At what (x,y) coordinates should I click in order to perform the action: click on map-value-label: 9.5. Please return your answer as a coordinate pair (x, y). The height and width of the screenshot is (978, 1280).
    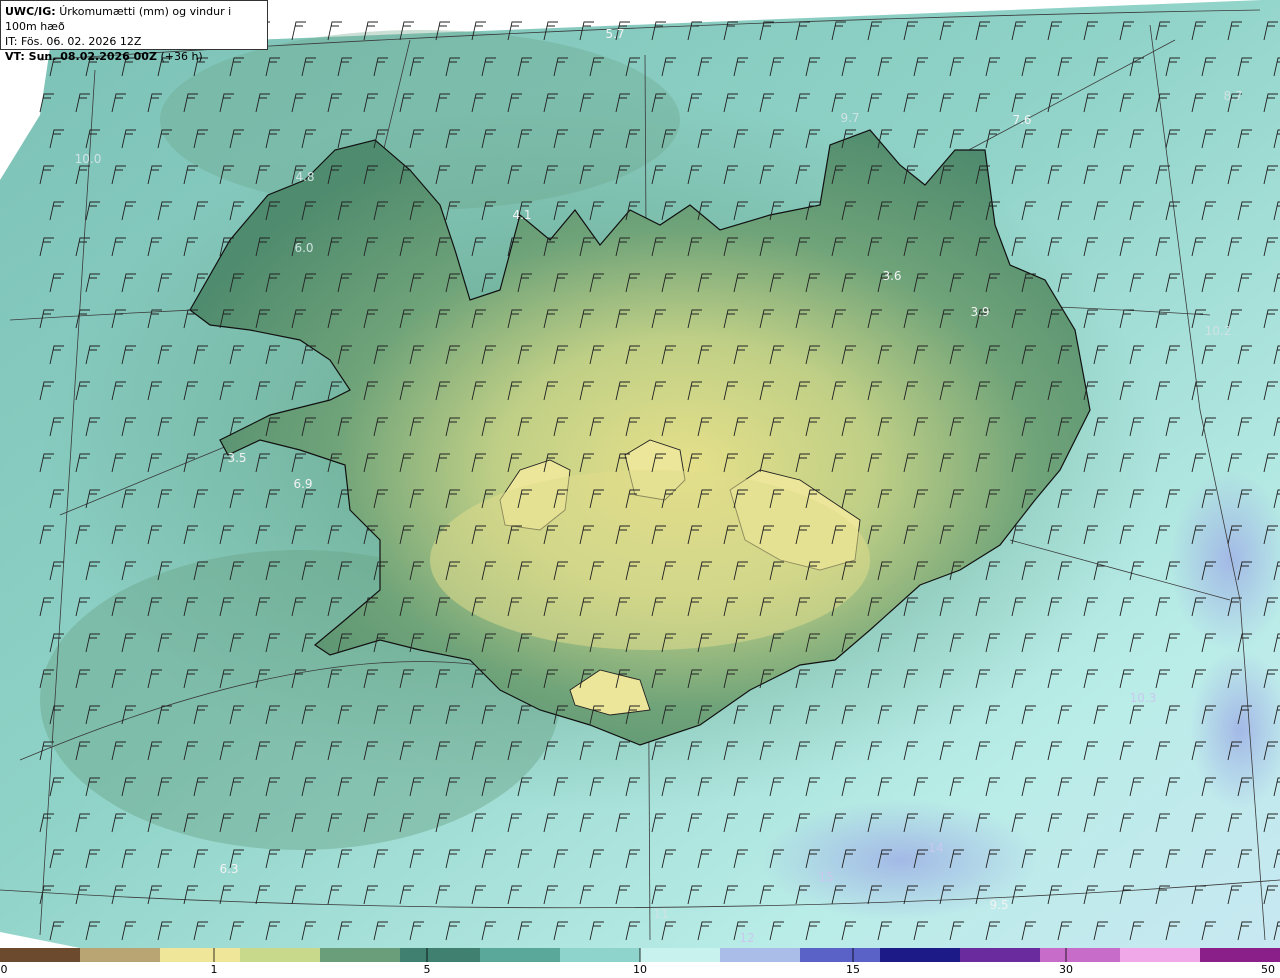
    Looking at the image, I should click on (998, 905).